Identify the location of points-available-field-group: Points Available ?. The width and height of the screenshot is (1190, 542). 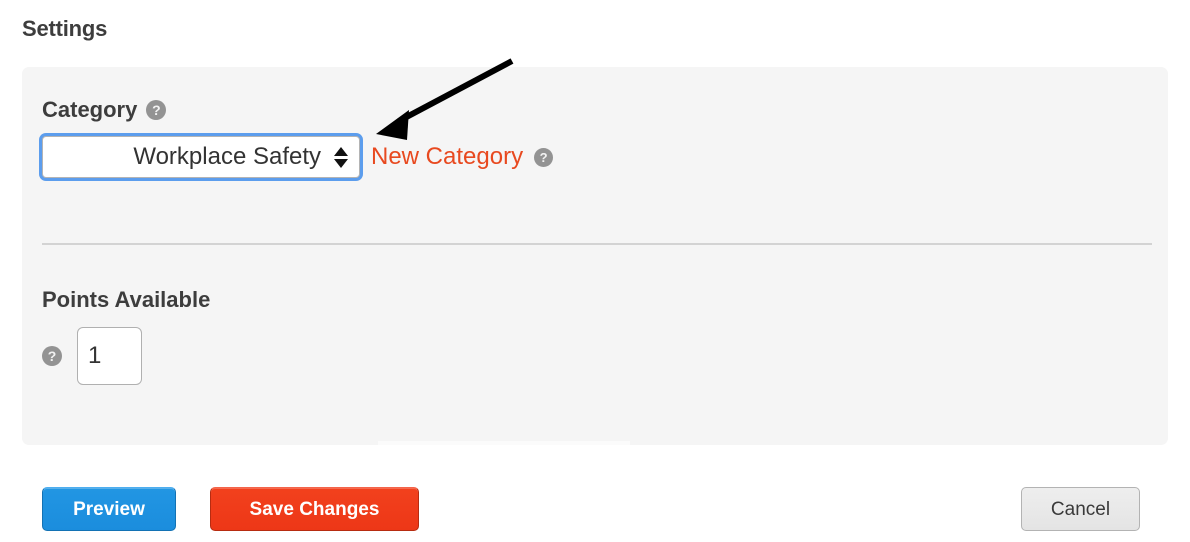
(126, 337).